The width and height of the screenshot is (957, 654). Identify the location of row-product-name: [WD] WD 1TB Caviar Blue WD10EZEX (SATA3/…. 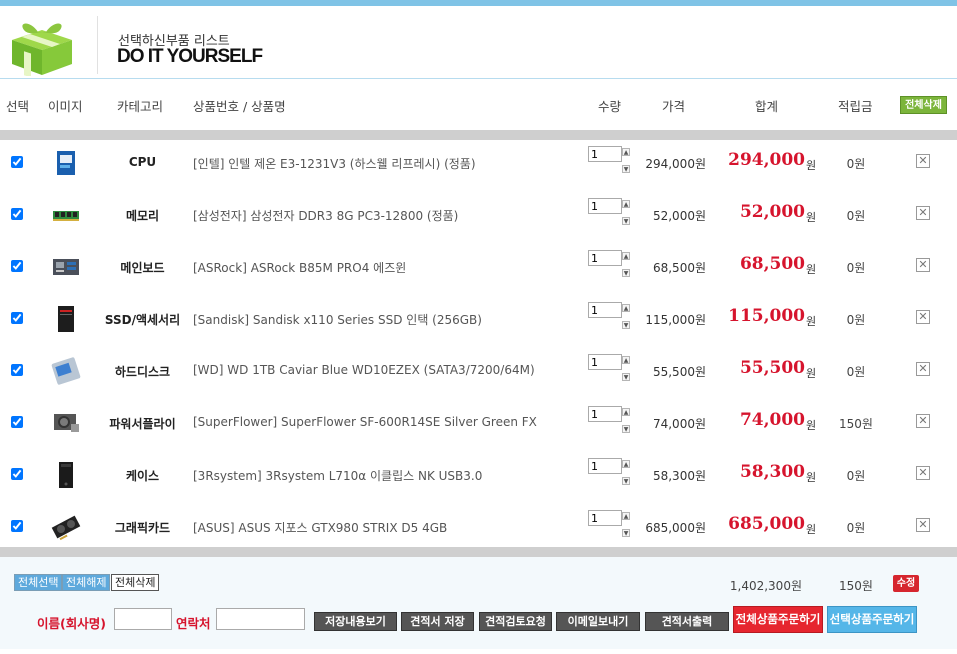
(364, 370).